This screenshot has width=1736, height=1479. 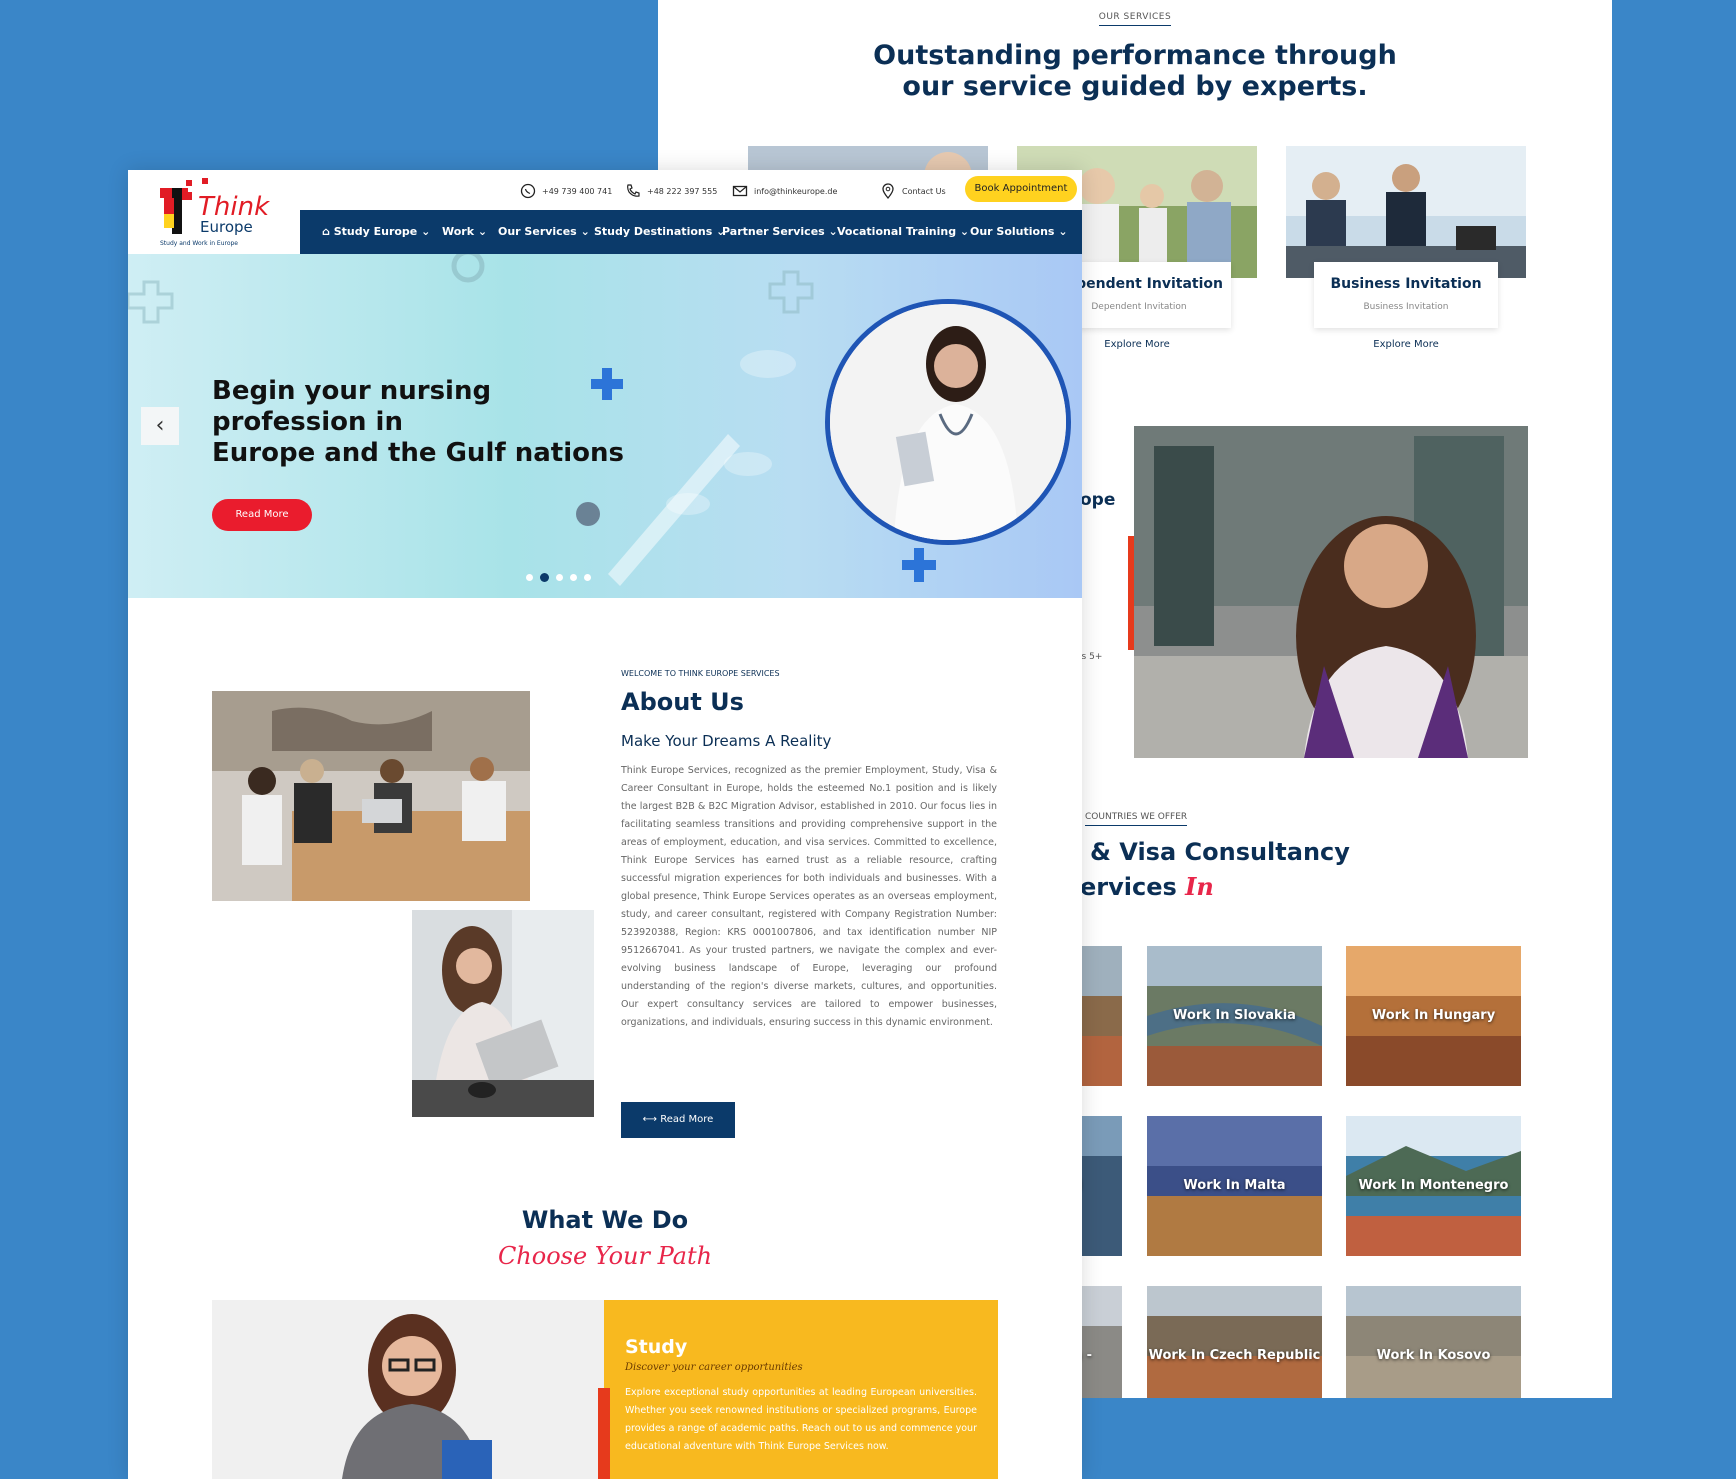 What do you see at coordinates (376, 231) in the screenshot?
I see `nav-study-europe: ⌂ Study Europe ⌄` at bounding box center [376, 231].